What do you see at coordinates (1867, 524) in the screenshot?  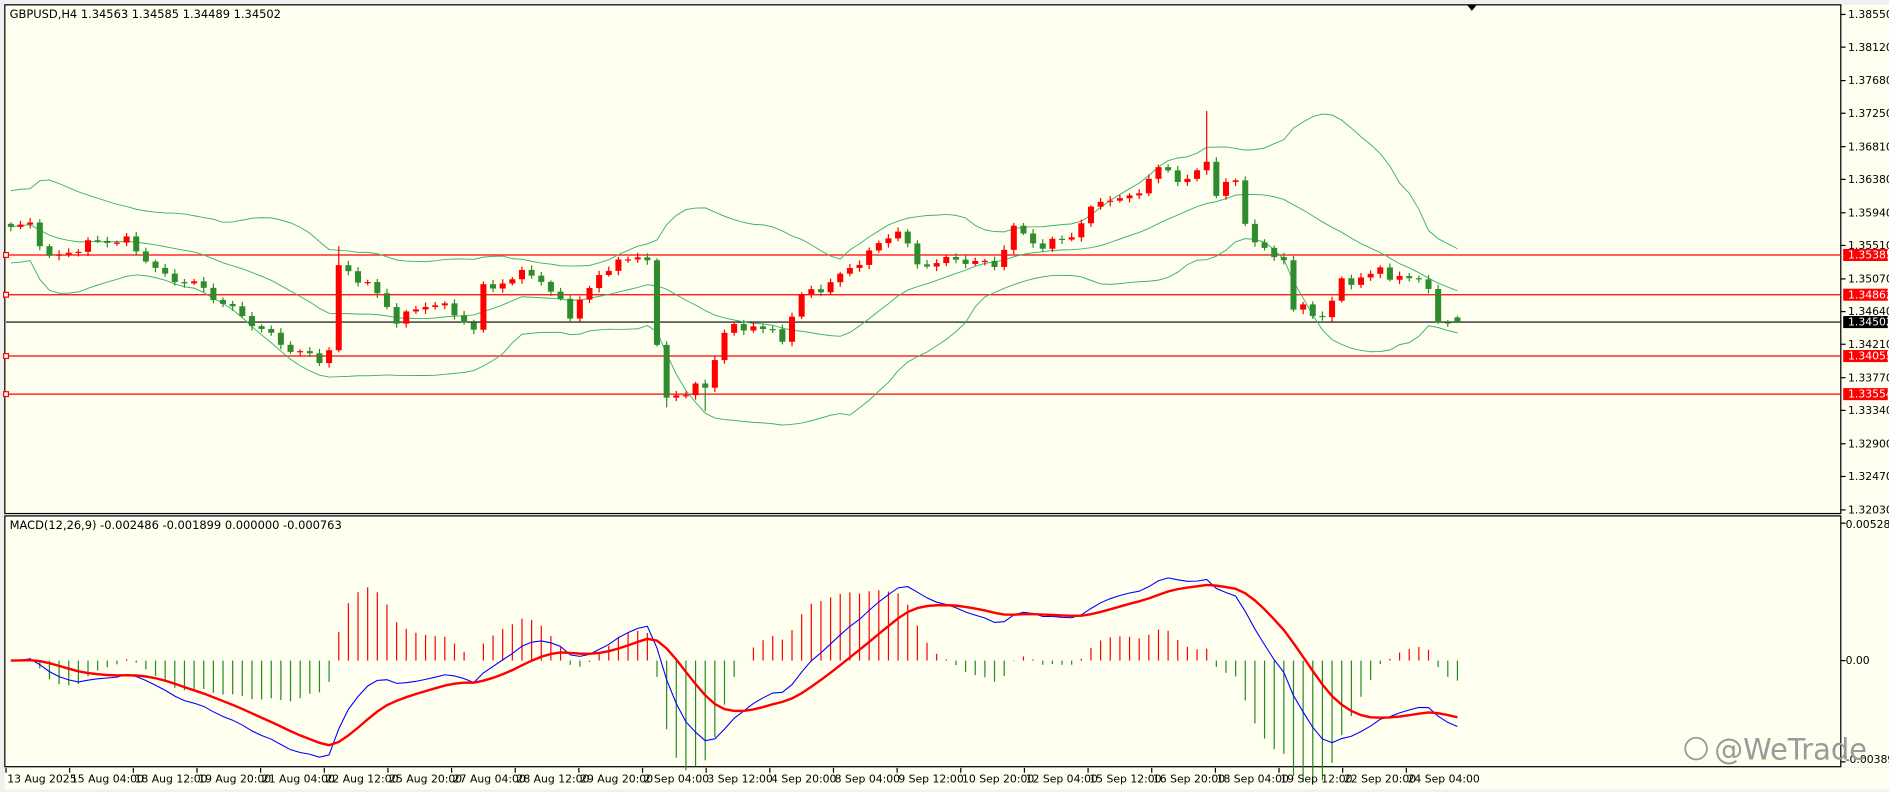 I see `macd-tick-label: 0.005287` at bounding box center [1867, 524].